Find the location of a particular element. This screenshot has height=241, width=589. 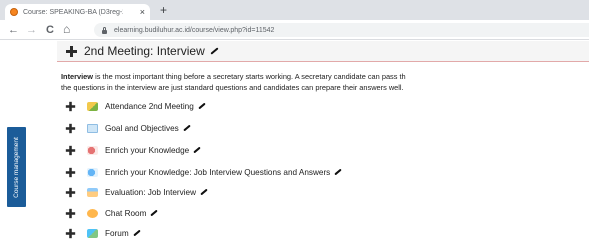

forward-icon: → is located at coordinates (31, 30).